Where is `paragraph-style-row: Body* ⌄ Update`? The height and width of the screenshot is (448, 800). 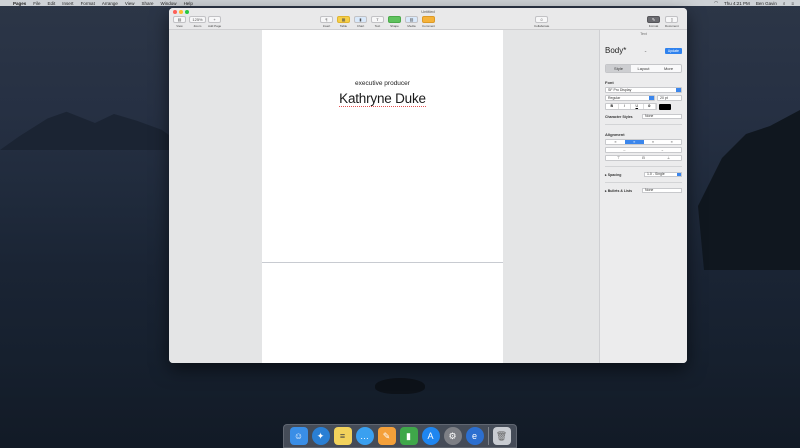
paragraph-style-row: Body* ⌄ Update is located at coordinates (643, 50).